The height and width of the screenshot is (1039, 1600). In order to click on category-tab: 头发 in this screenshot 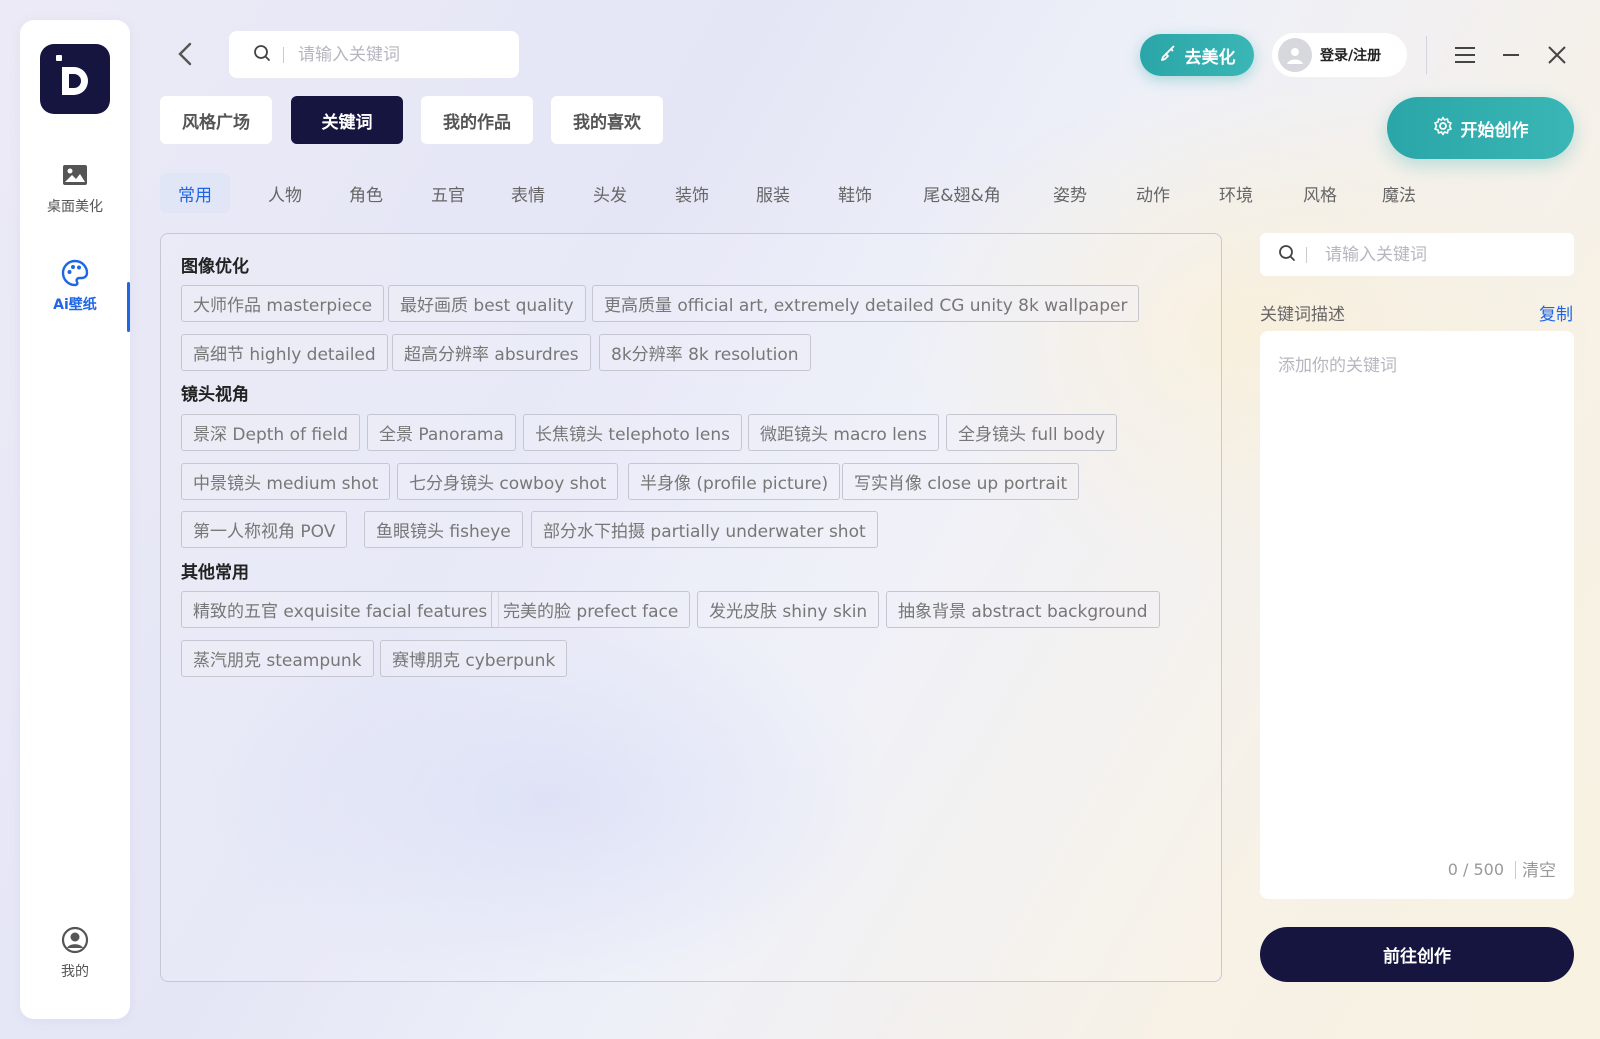, I will do `click(610, 193)`.